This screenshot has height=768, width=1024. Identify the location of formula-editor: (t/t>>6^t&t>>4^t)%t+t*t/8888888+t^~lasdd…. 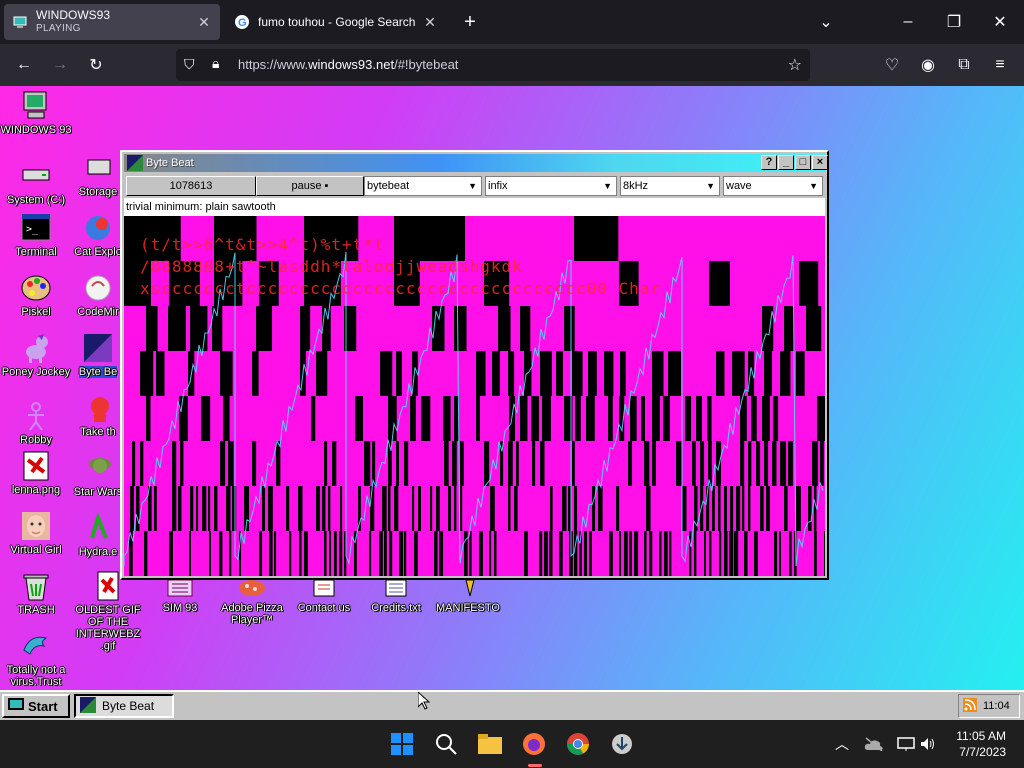
(400, 267).